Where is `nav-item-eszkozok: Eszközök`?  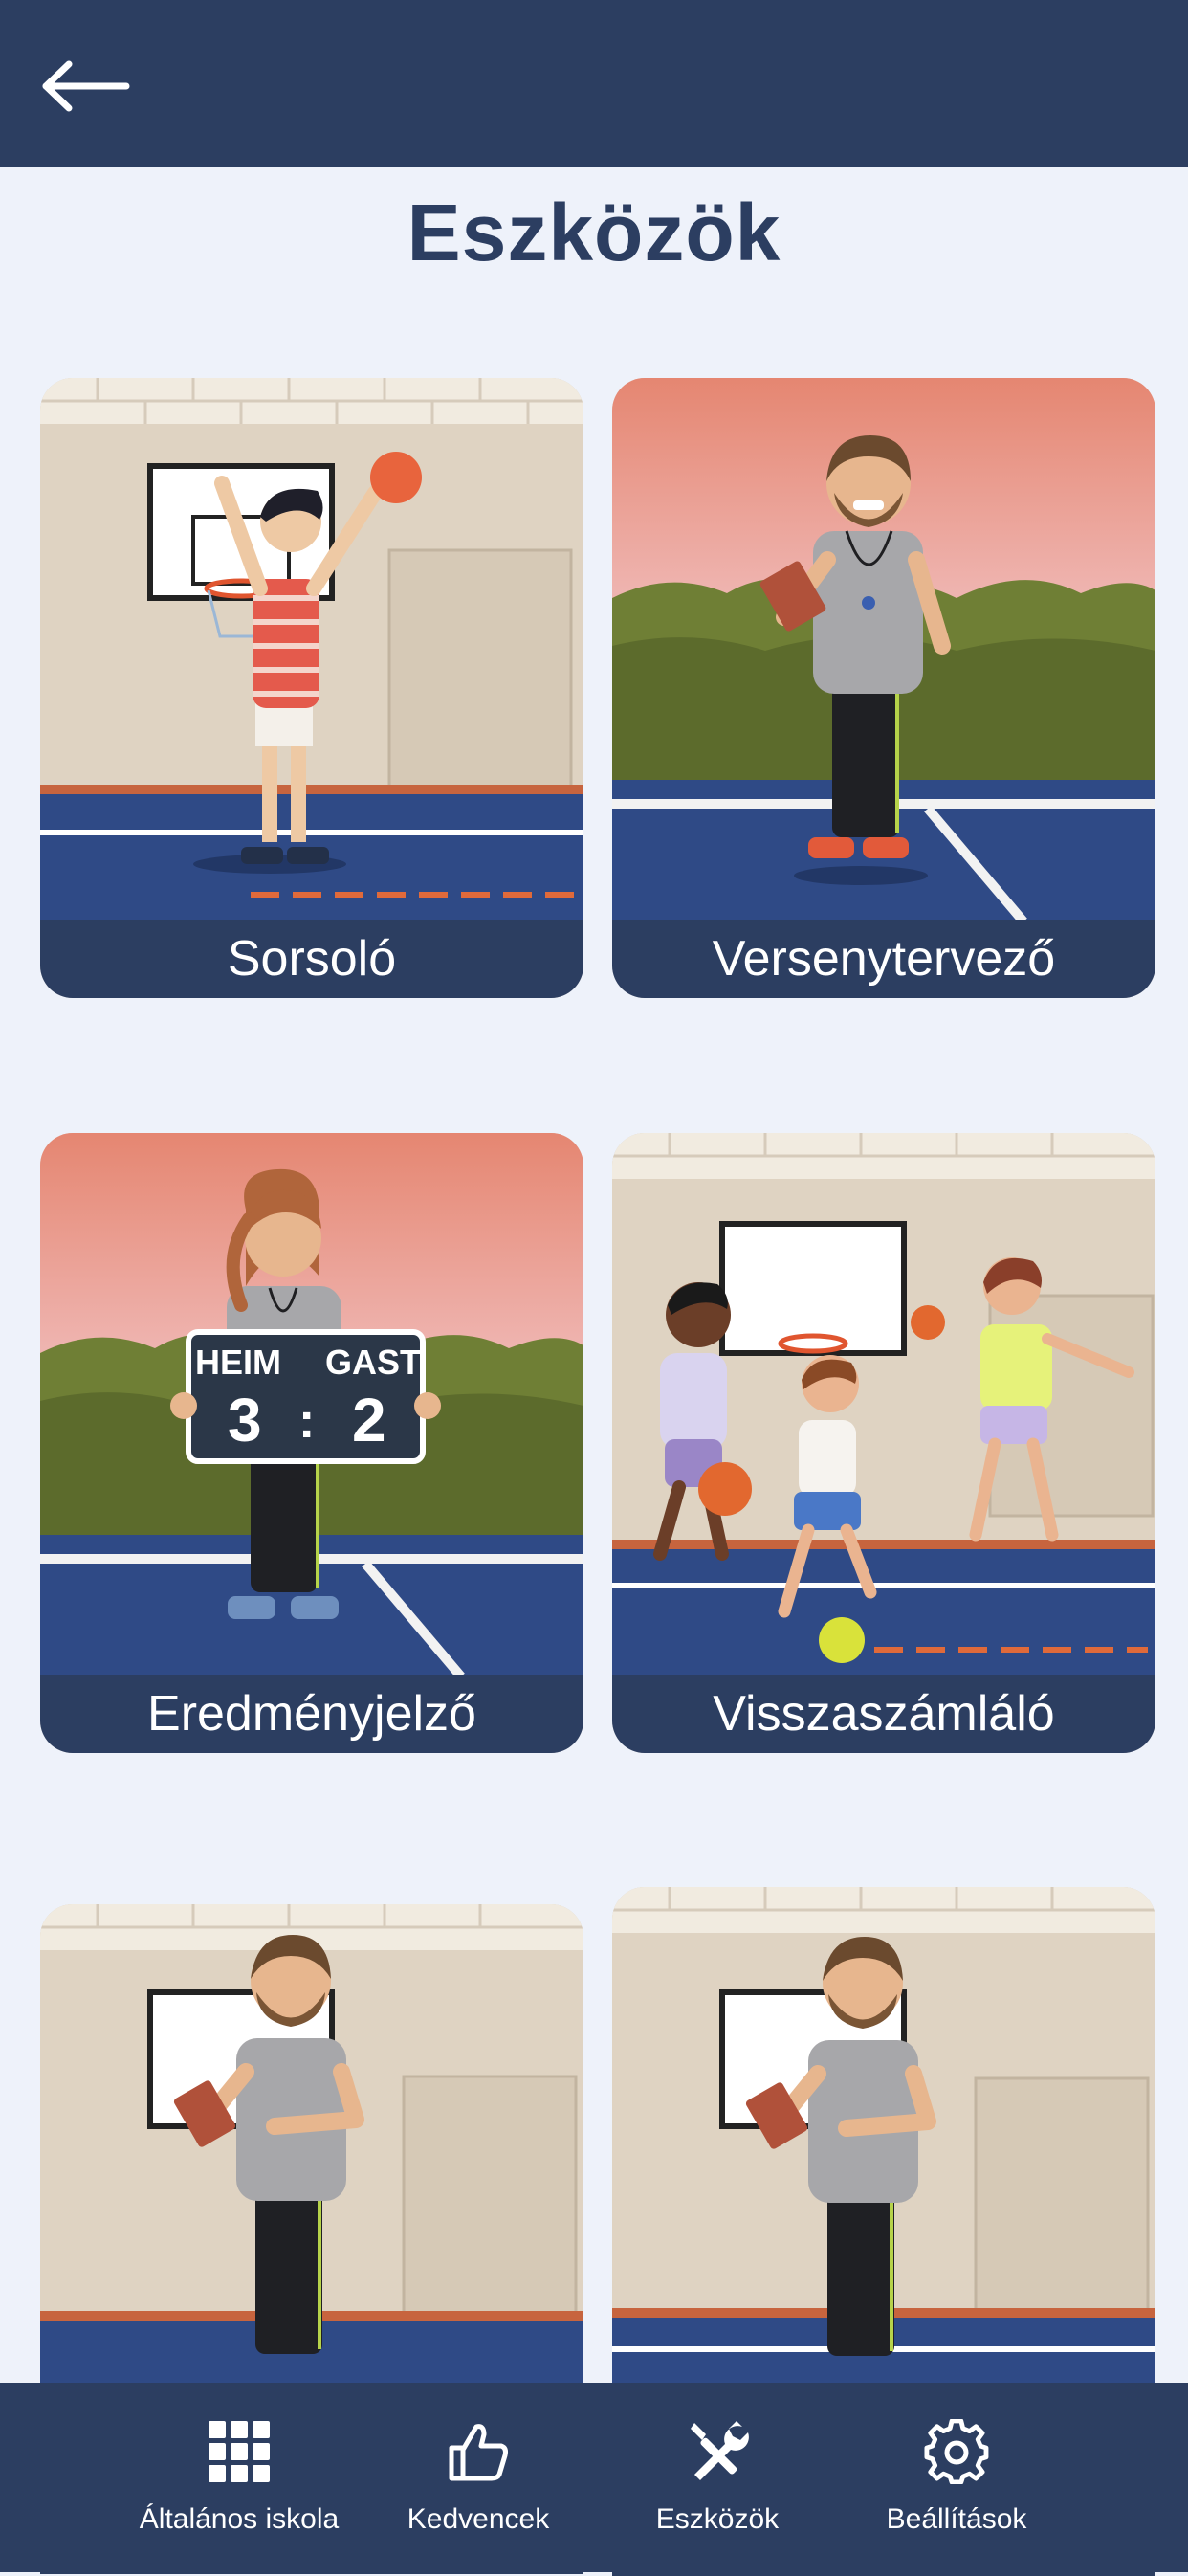
nav-item-eszkozok: Eszközök is located at coordinates (717, 2477).